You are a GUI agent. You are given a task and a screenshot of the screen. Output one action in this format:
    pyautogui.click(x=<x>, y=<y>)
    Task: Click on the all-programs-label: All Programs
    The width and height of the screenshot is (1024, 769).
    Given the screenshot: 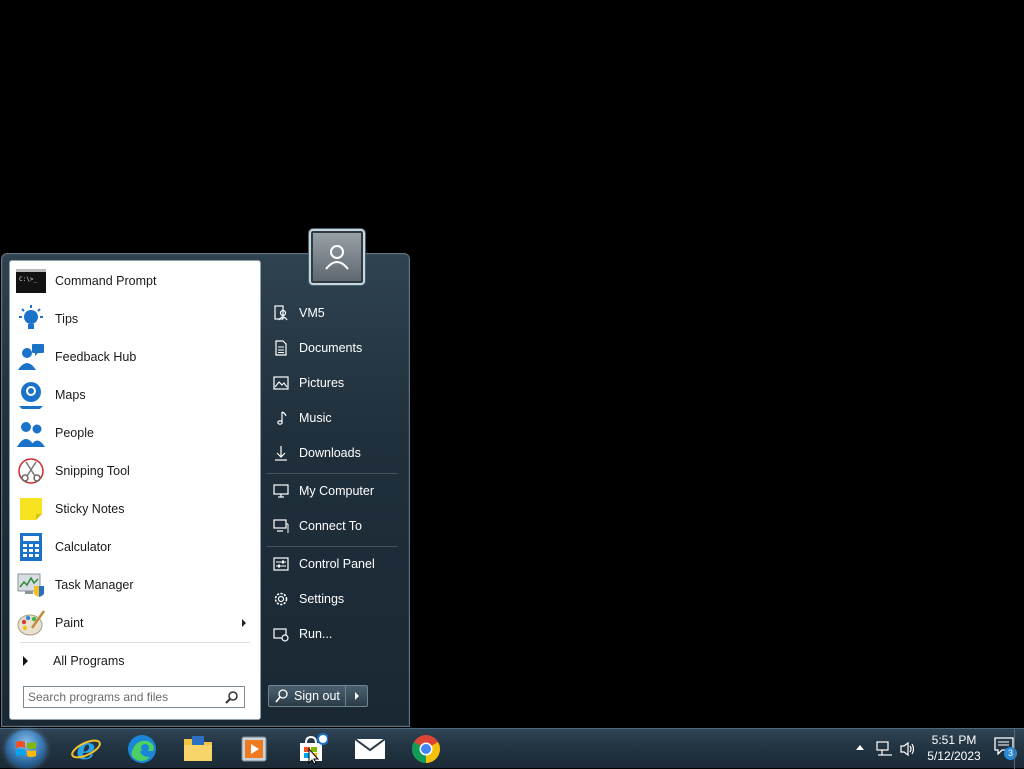 What is the action you would take?
    pyautogui.click(x=89, y=661)
    